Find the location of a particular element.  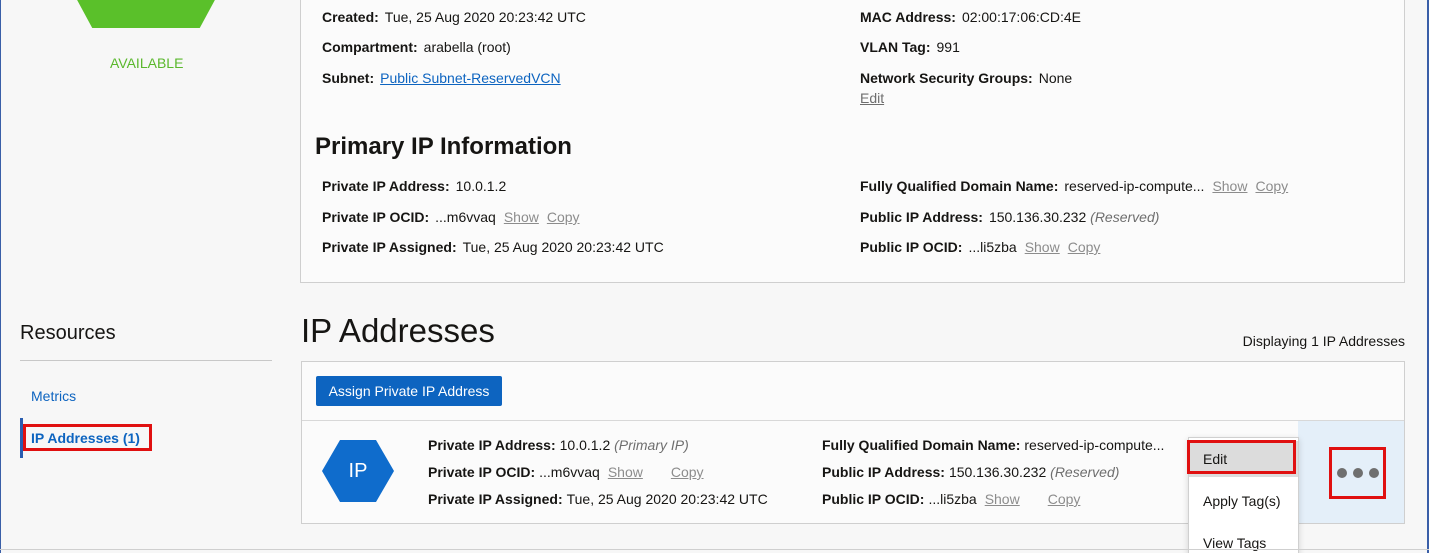

nsg-row: Network Security Groups: None is located at coordinates (966, 78).